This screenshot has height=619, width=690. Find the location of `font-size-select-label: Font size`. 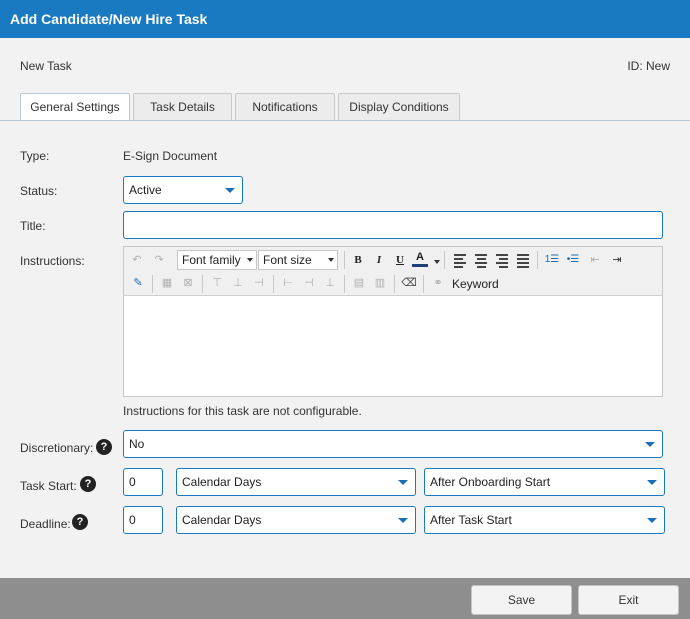

font-size-select-label: Font size is located at coordinates (287, 260).